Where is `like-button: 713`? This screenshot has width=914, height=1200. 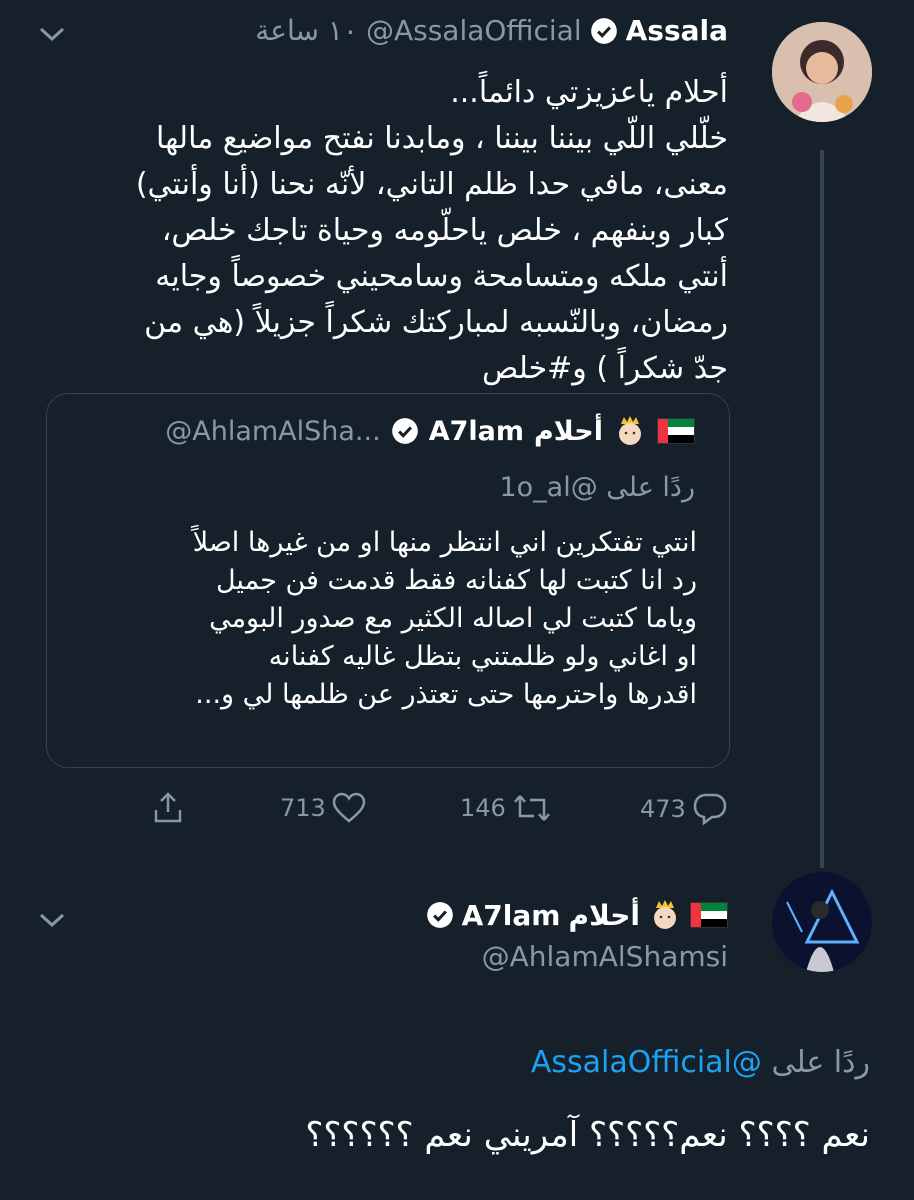
like-button: 713 is located at coordinates (323, 808).